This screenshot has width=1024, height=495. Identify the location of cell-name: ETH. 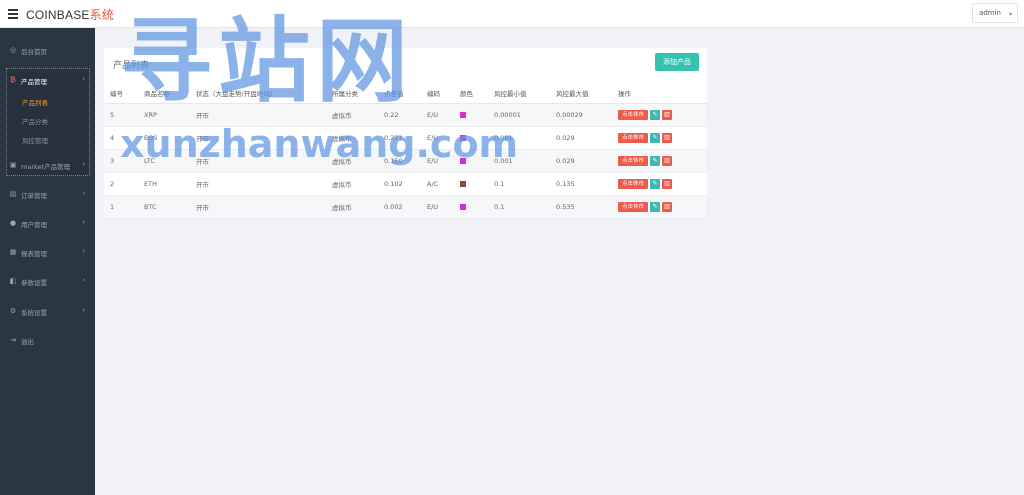
(164, 184).